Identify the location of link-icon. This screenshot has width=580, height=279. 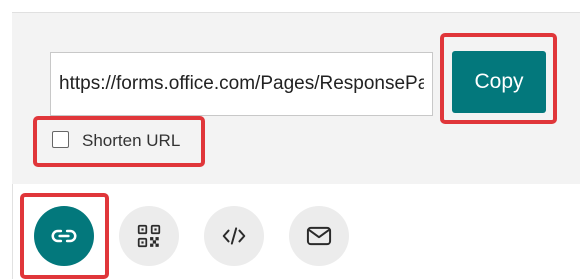
(64, 236).